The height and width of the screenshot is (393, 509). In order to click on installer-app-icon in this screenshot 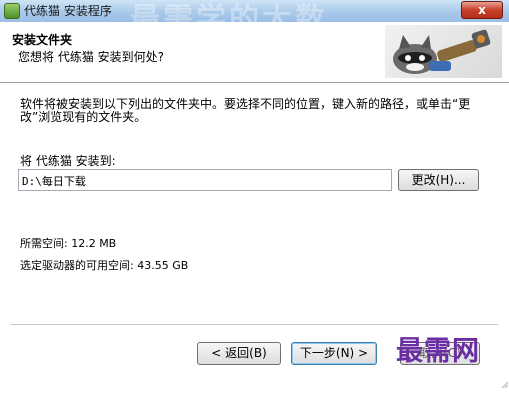, I will do `click(12, 11)`.